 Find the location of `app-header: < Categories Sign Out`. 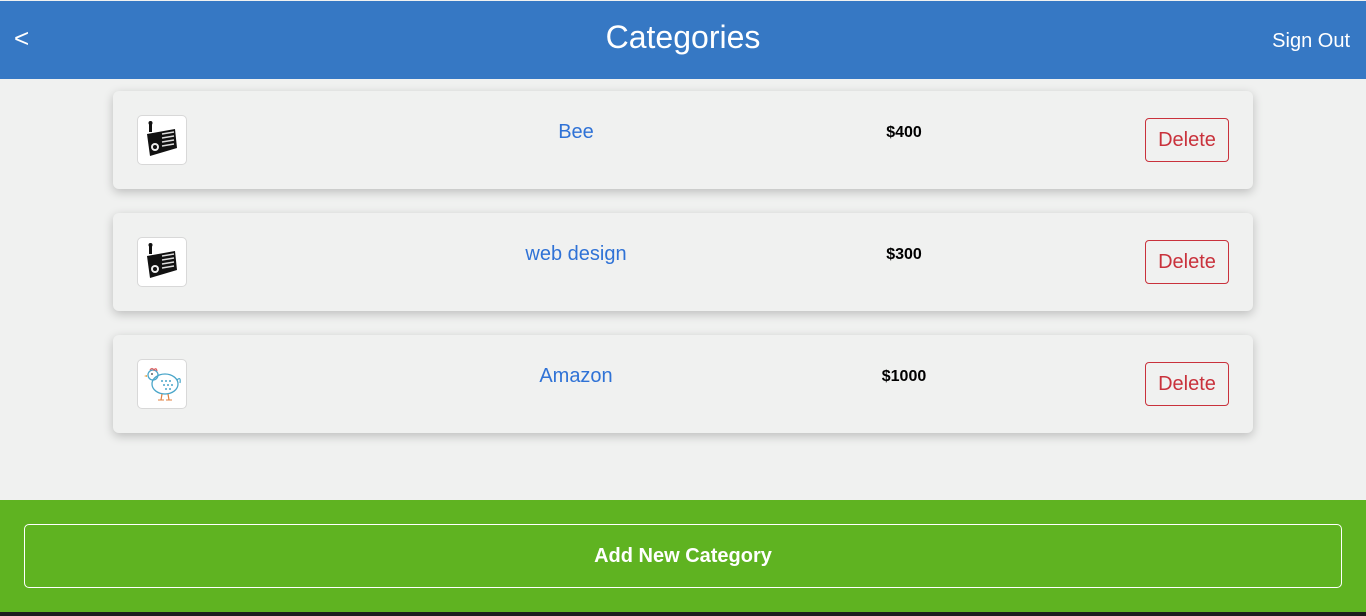

app-header: < Categories Sign Out is located at coordinates (683, 40).